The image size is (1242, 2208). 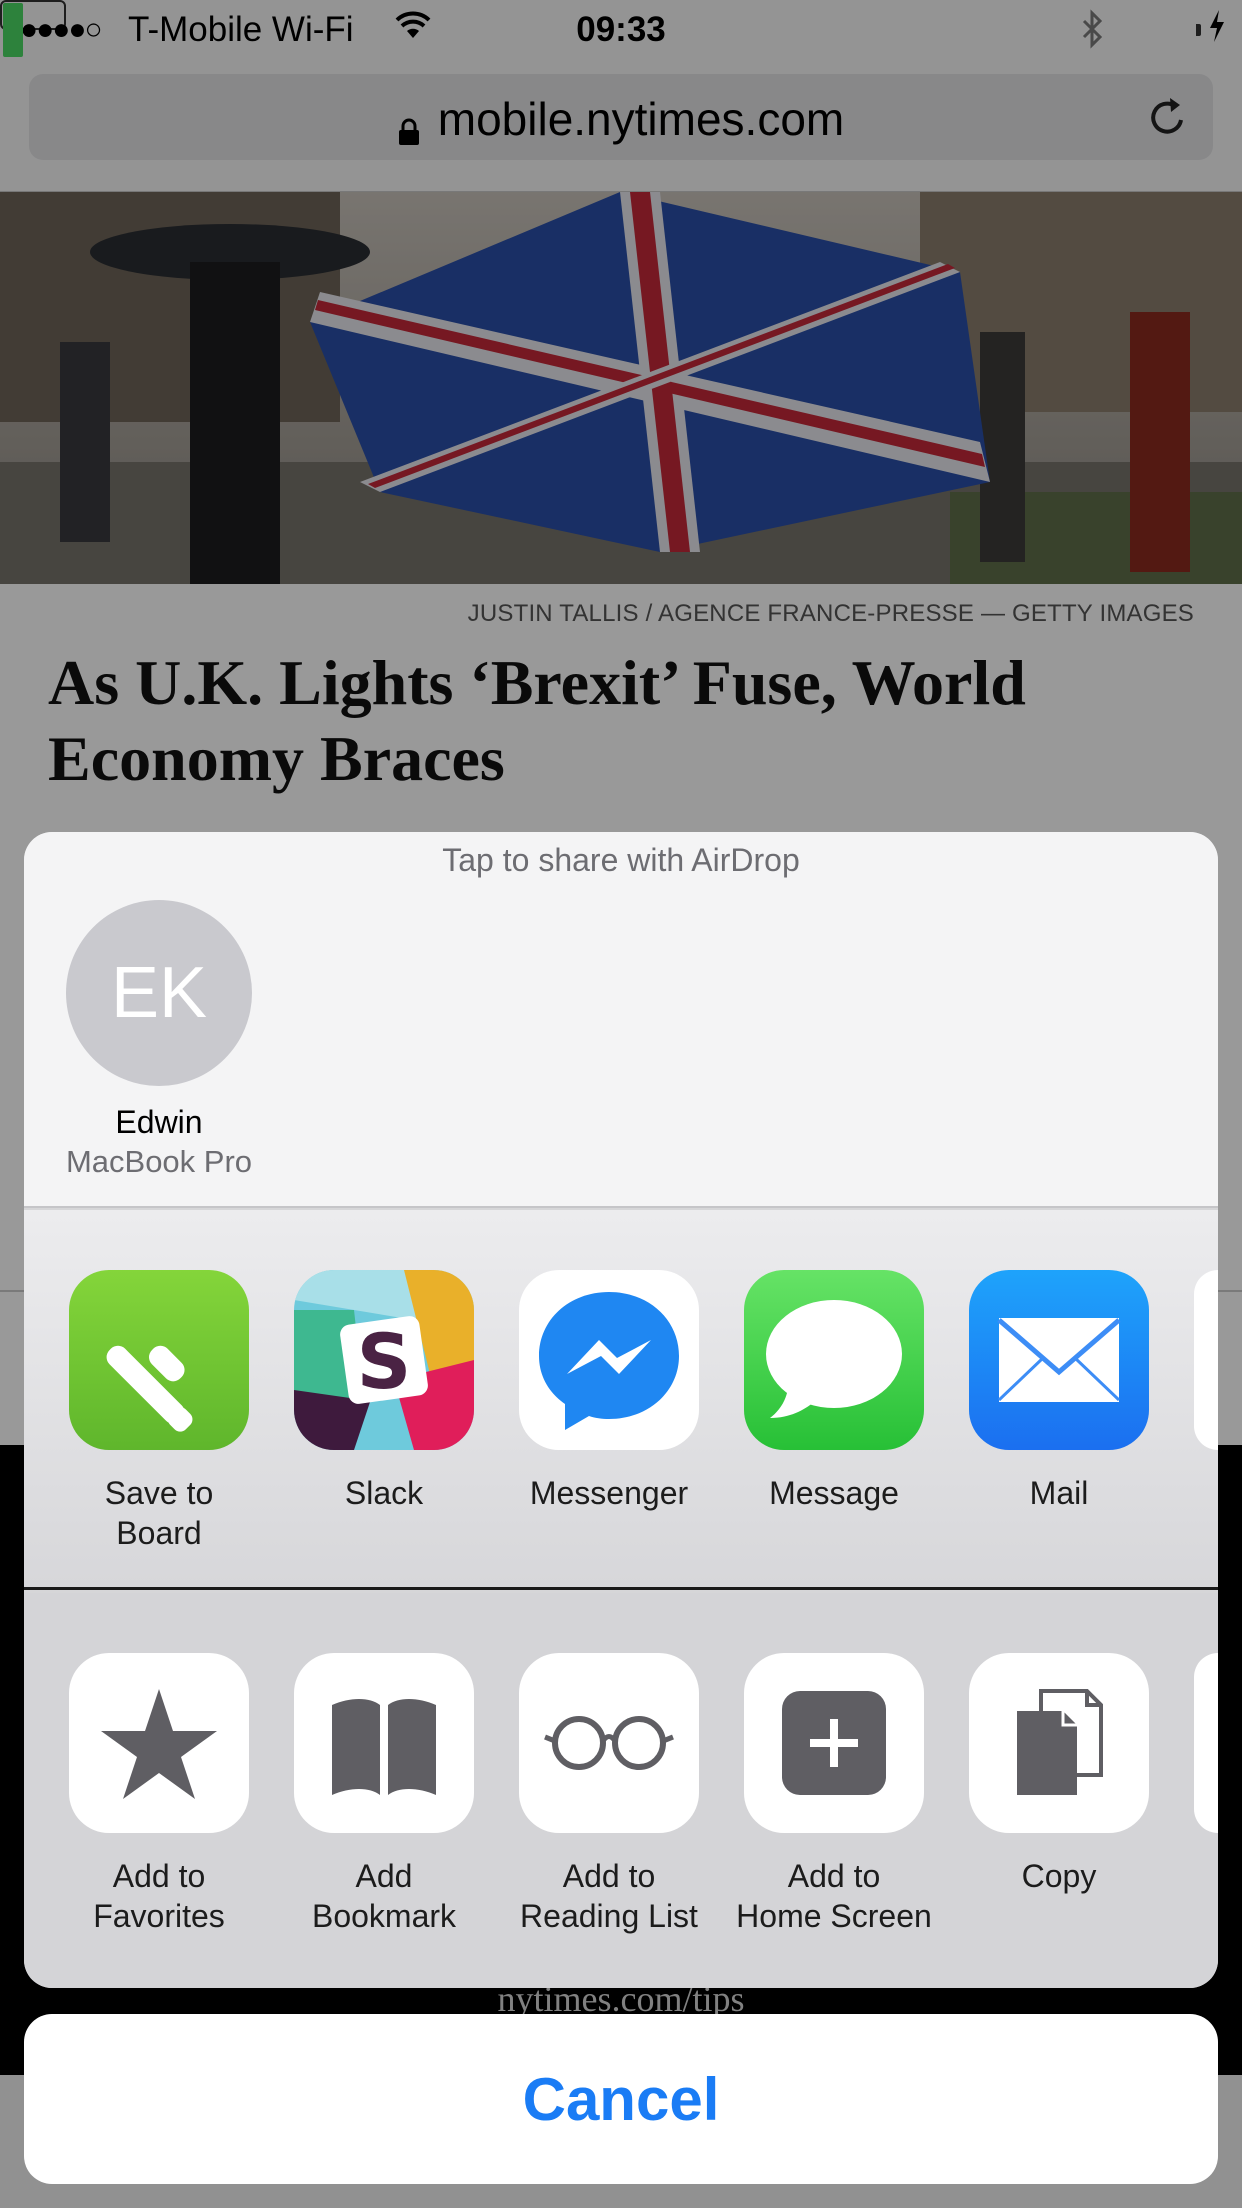 What do you see at coordinates (159, 1896) in the screenshot?
I see `tile-label: Add to Favorites` at bounding box center [159, 1896].